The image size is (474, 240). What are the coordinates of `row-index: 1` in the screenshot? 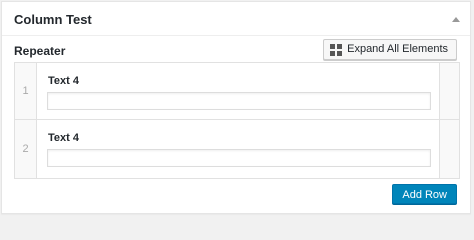 It's located at (25, 91).